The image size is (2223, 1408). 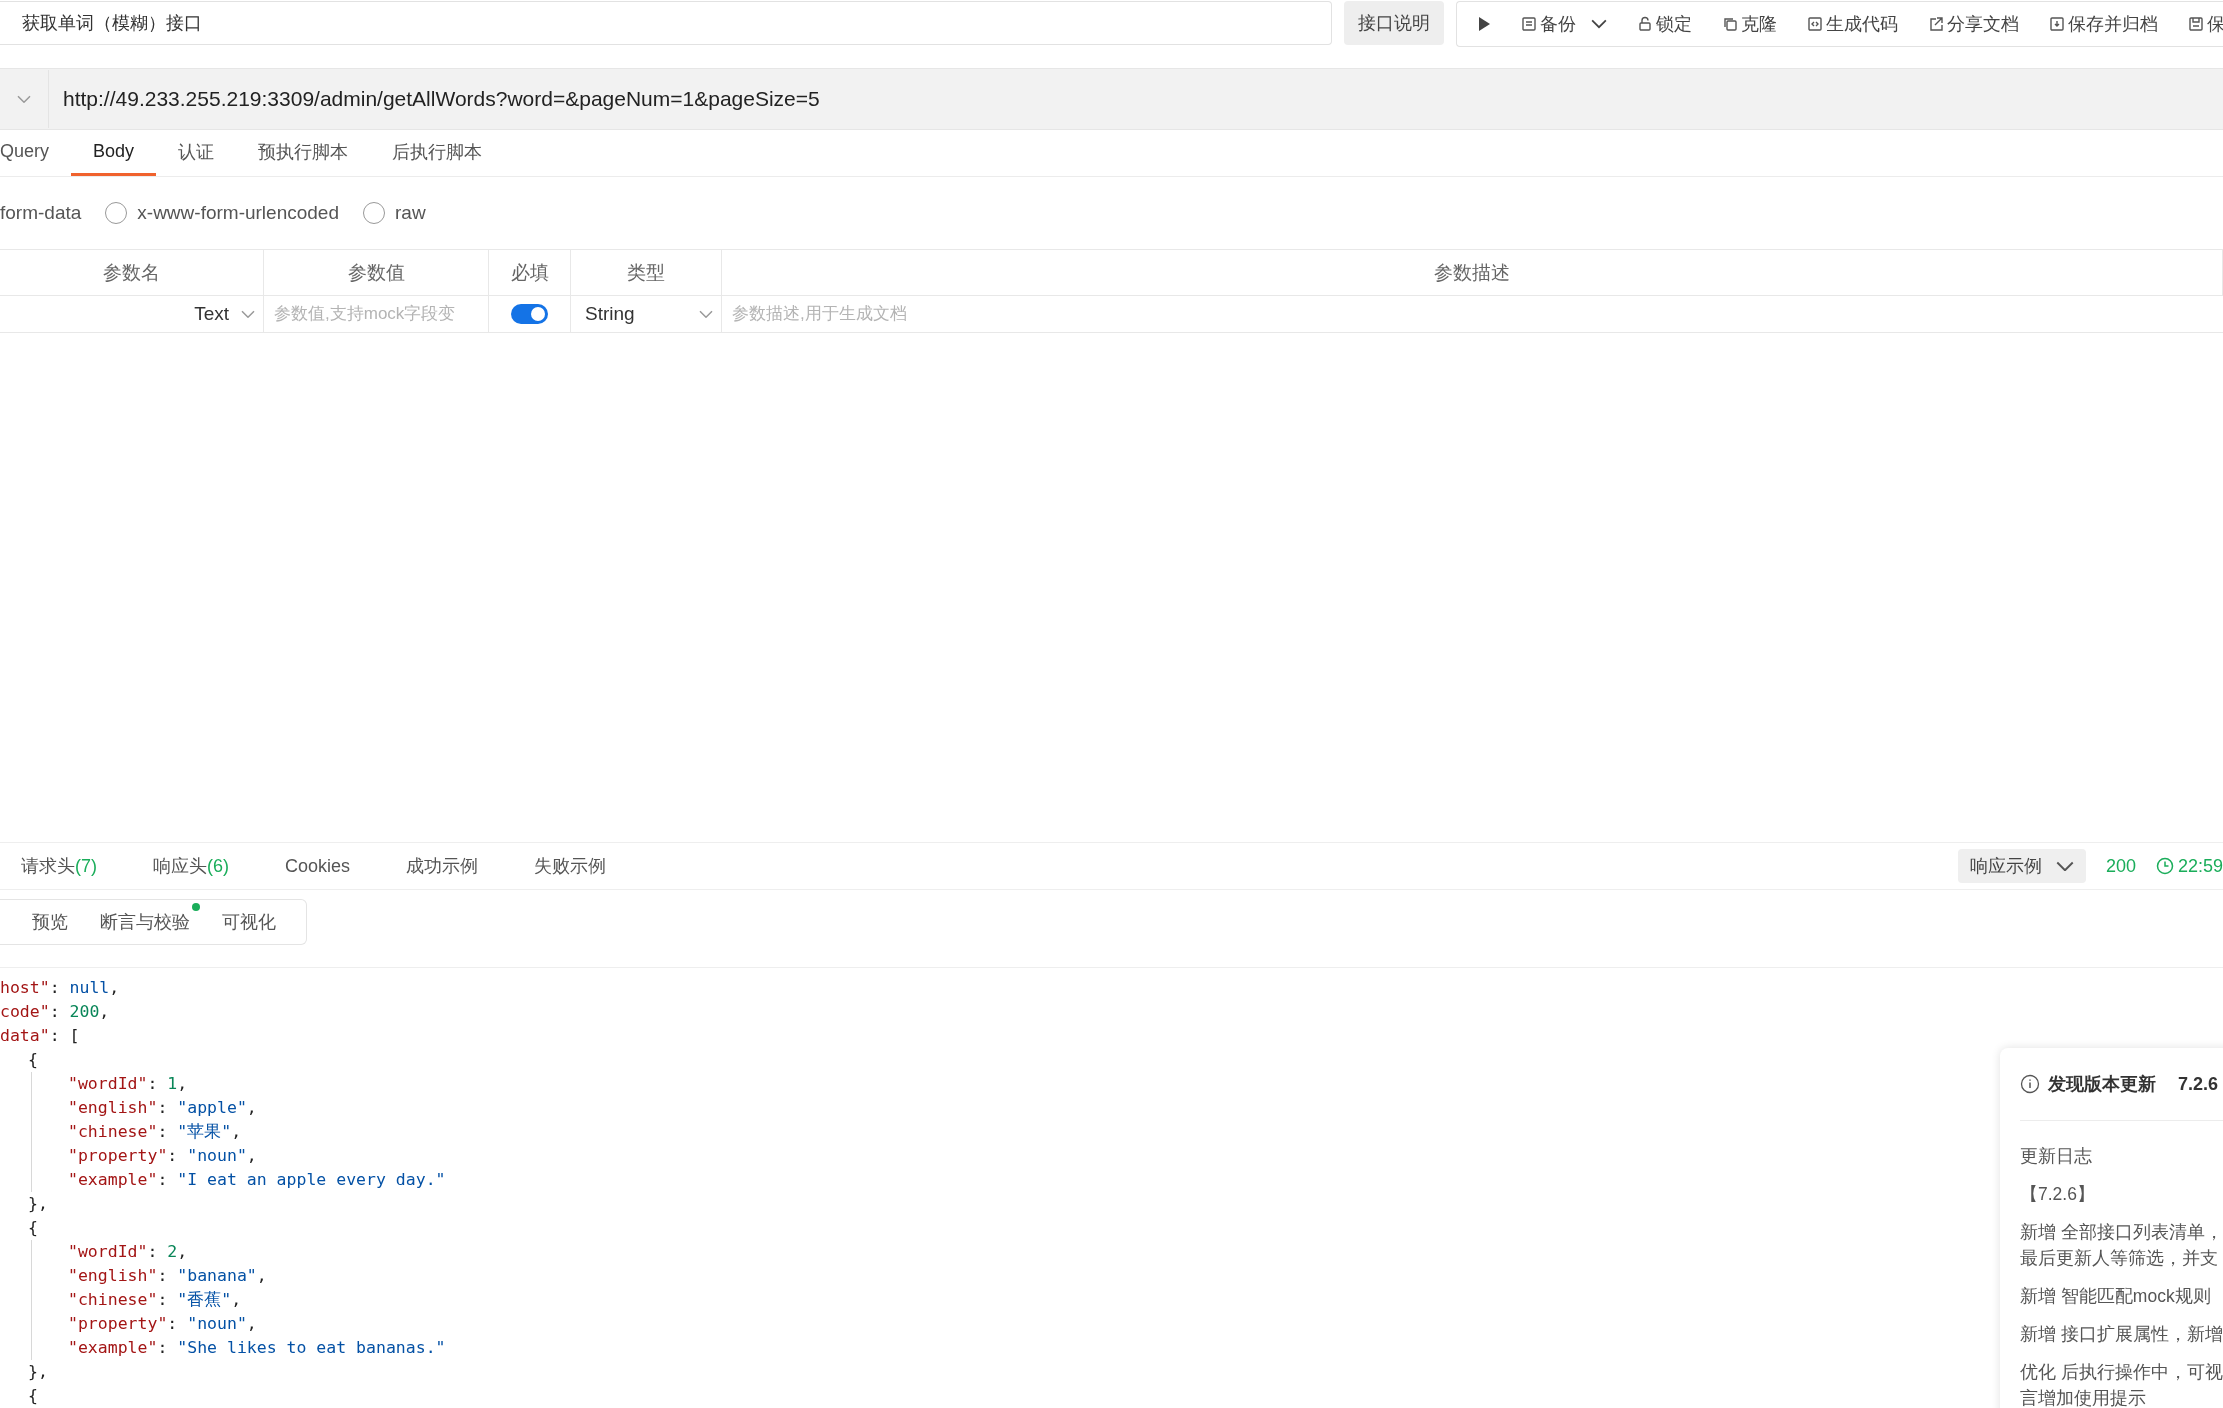 I want to click on response-tab: 响应头(6), so click(x=191, y=866).